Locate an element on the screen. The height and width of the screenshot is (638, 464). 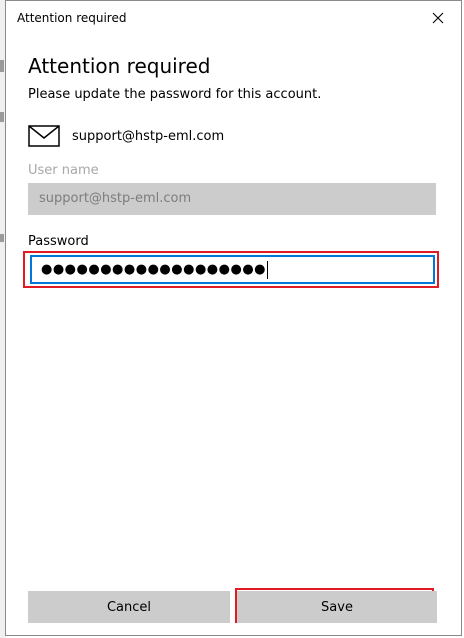
close-button is located at coordinates (438, 18).